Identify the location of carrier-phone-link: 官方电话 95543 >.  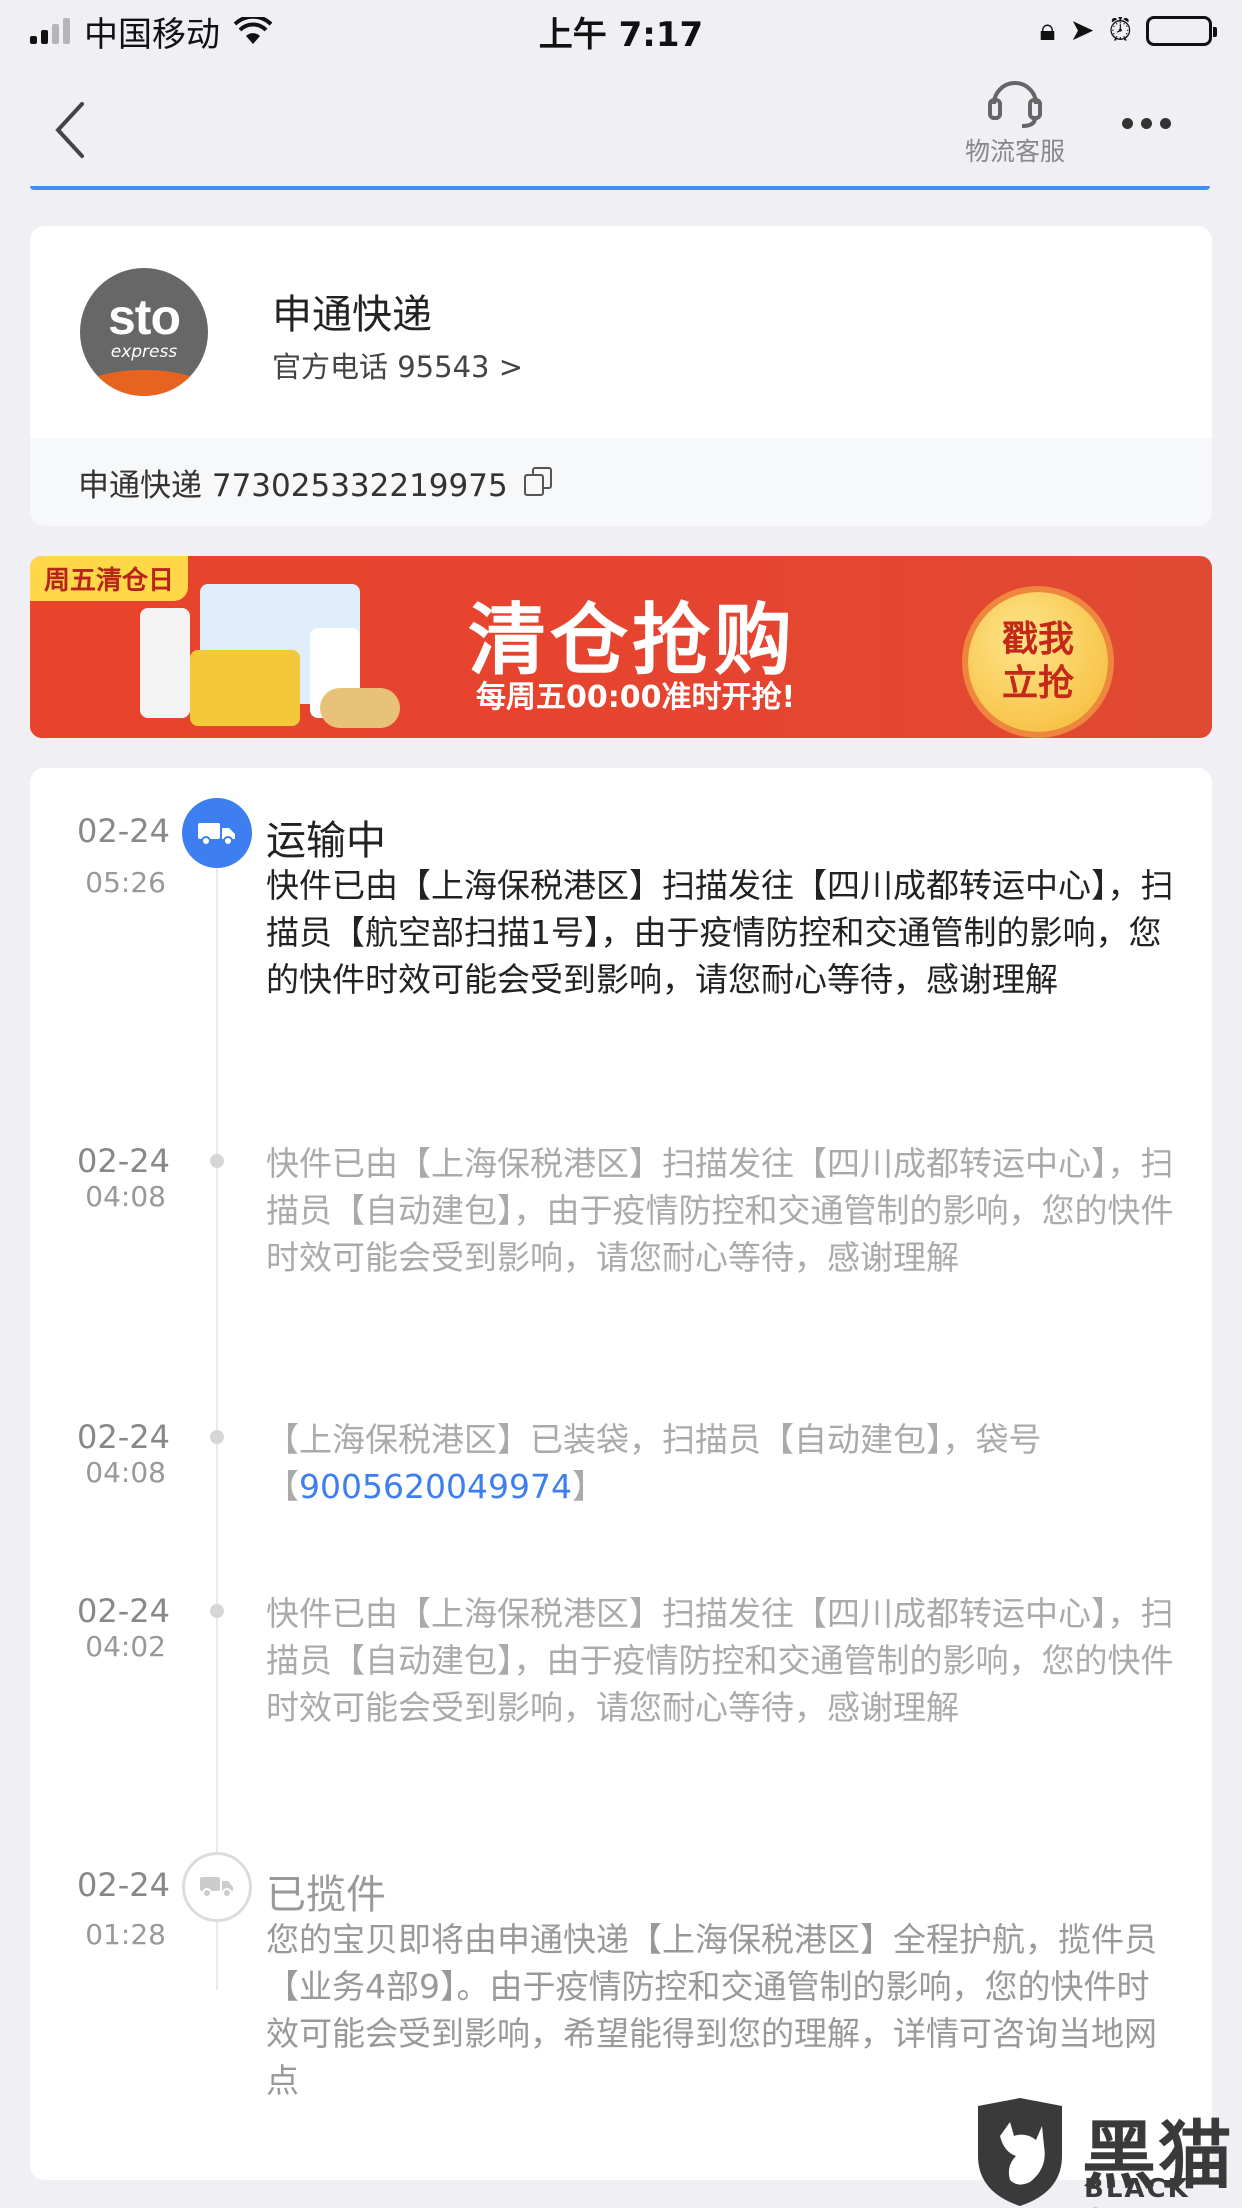
(397, 365).